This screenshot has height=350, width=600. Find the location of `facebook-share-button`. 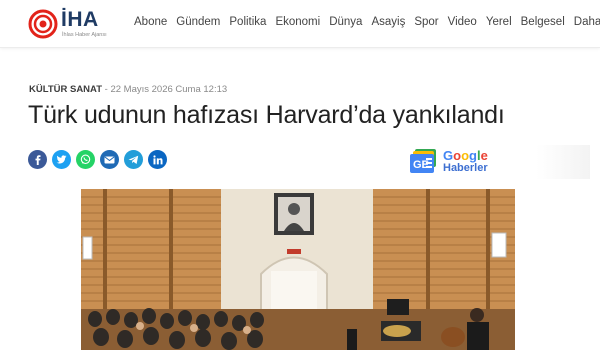

facebook-share-button is located at coordinates (37, 159).